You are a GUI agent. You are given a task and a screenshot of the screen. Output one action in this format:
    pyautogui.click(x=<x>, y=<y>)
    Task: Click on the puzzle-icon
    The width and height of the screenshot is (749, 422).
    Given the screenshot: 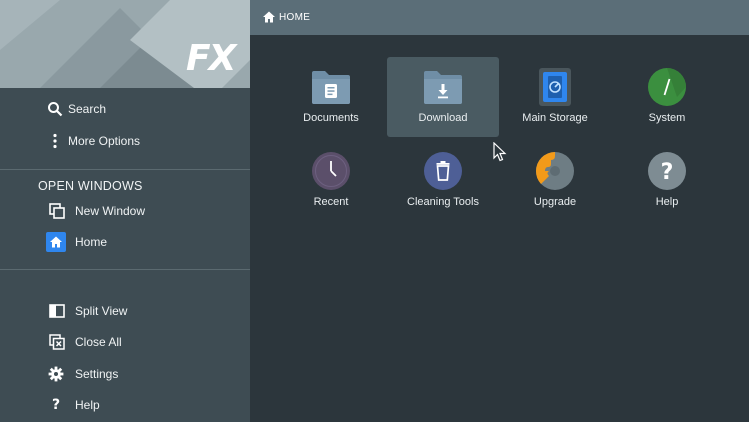 What is the action you would take?
    pyautogui.click(x=555, y=171)
    